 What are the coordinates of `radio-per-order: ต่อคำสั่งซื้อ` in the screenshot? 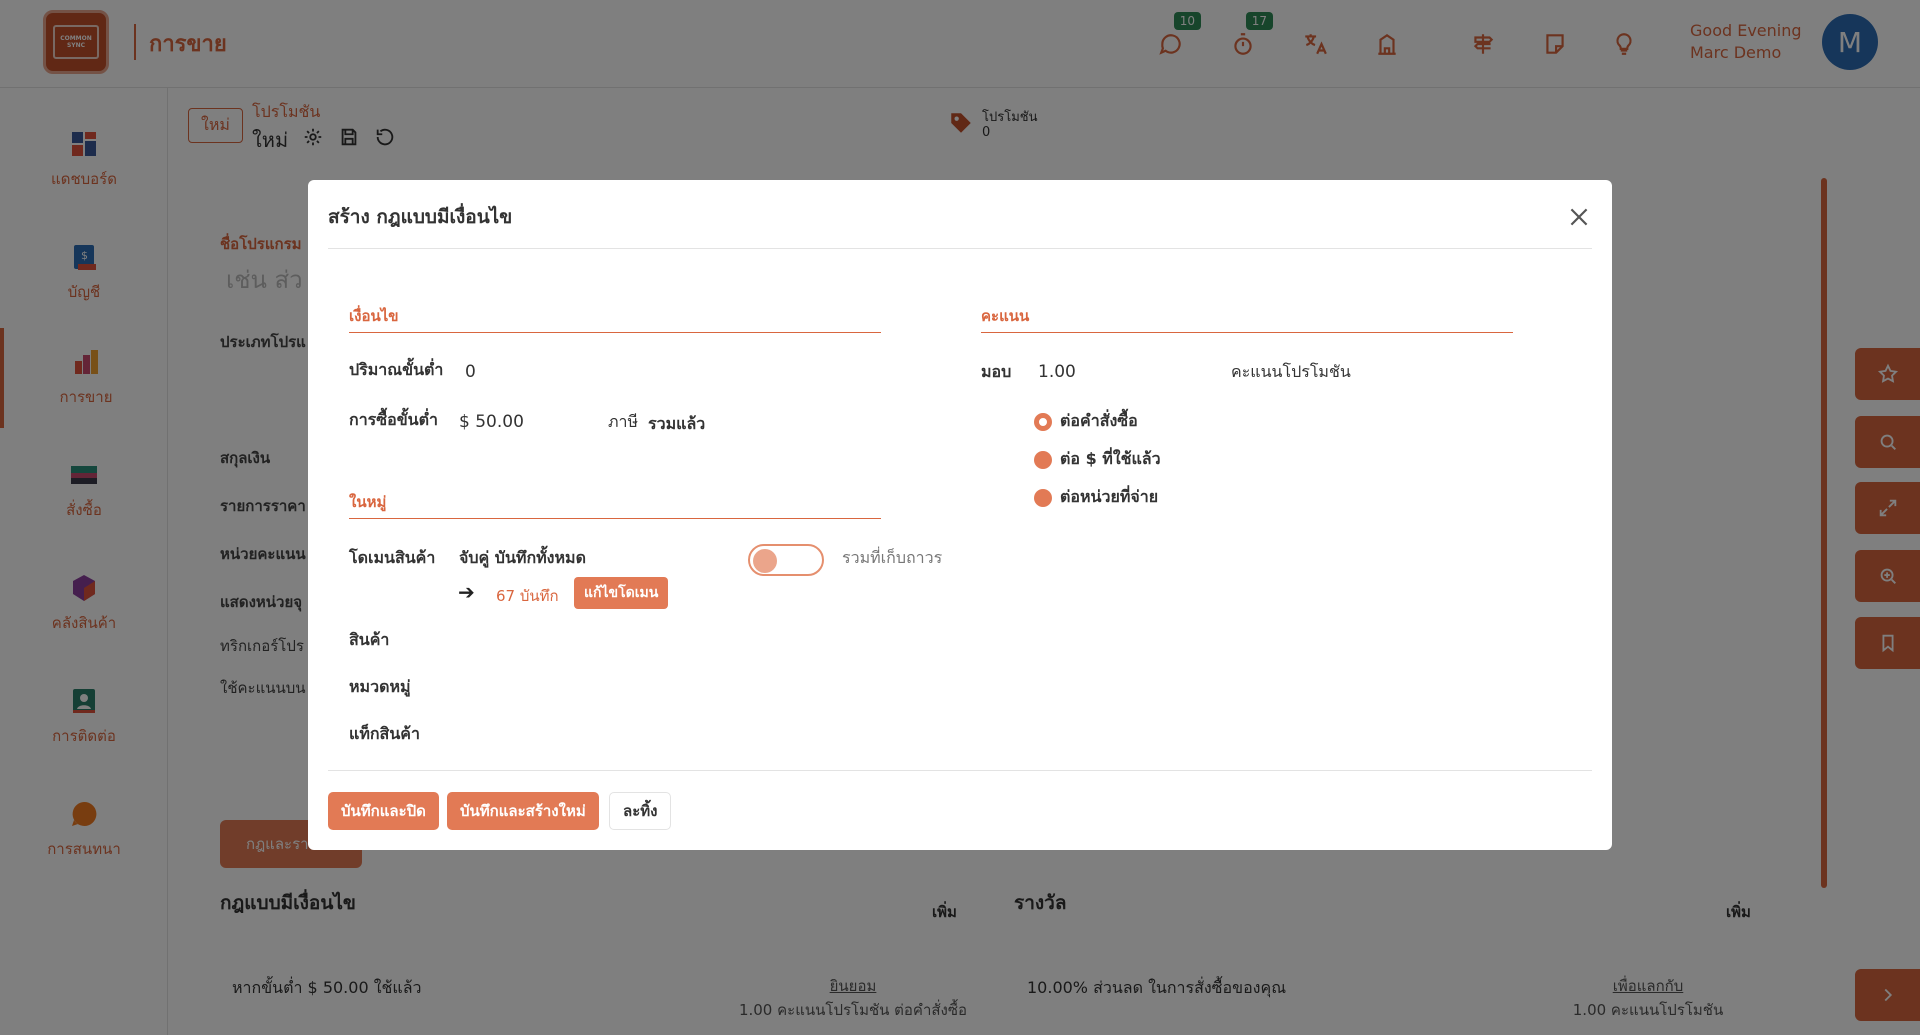 It's located at (1086, 421).